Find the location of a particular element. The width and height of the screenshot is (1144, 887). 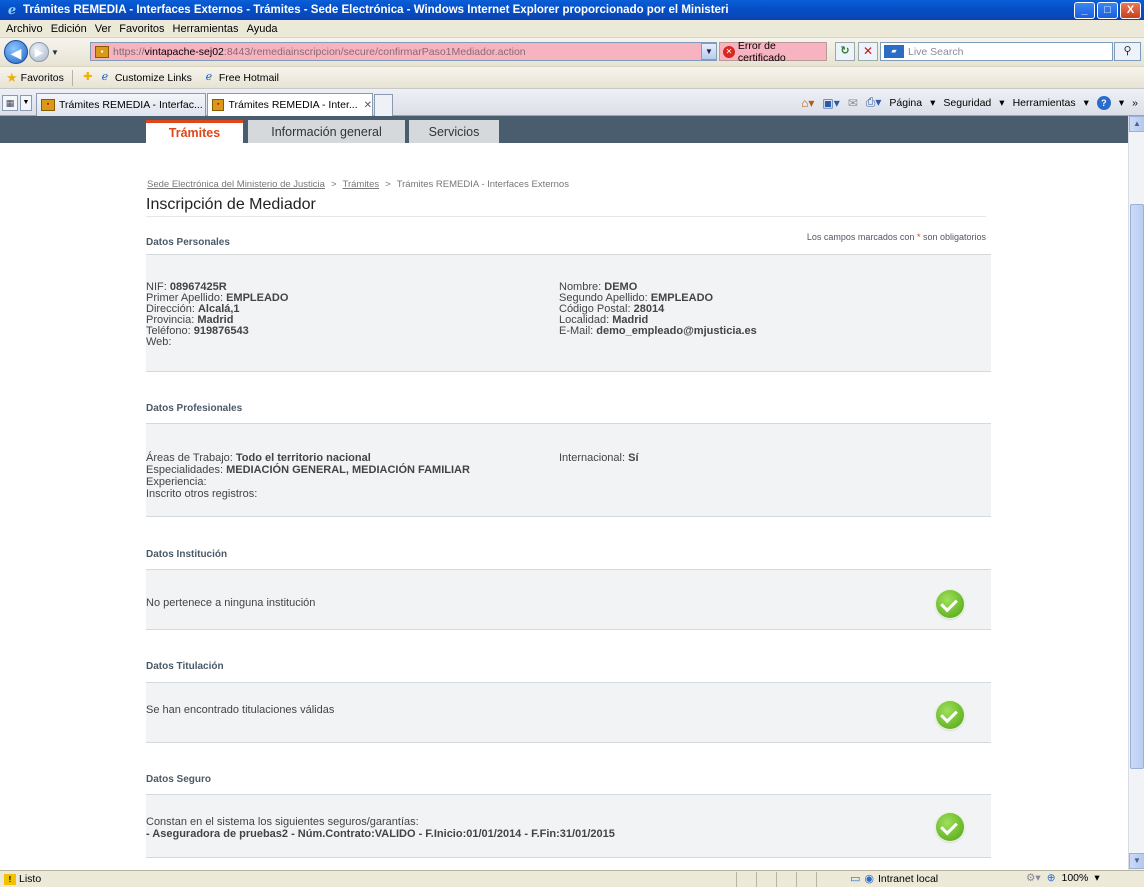

site-favicon-icon: ▪ is located at coordinates (102, 51).